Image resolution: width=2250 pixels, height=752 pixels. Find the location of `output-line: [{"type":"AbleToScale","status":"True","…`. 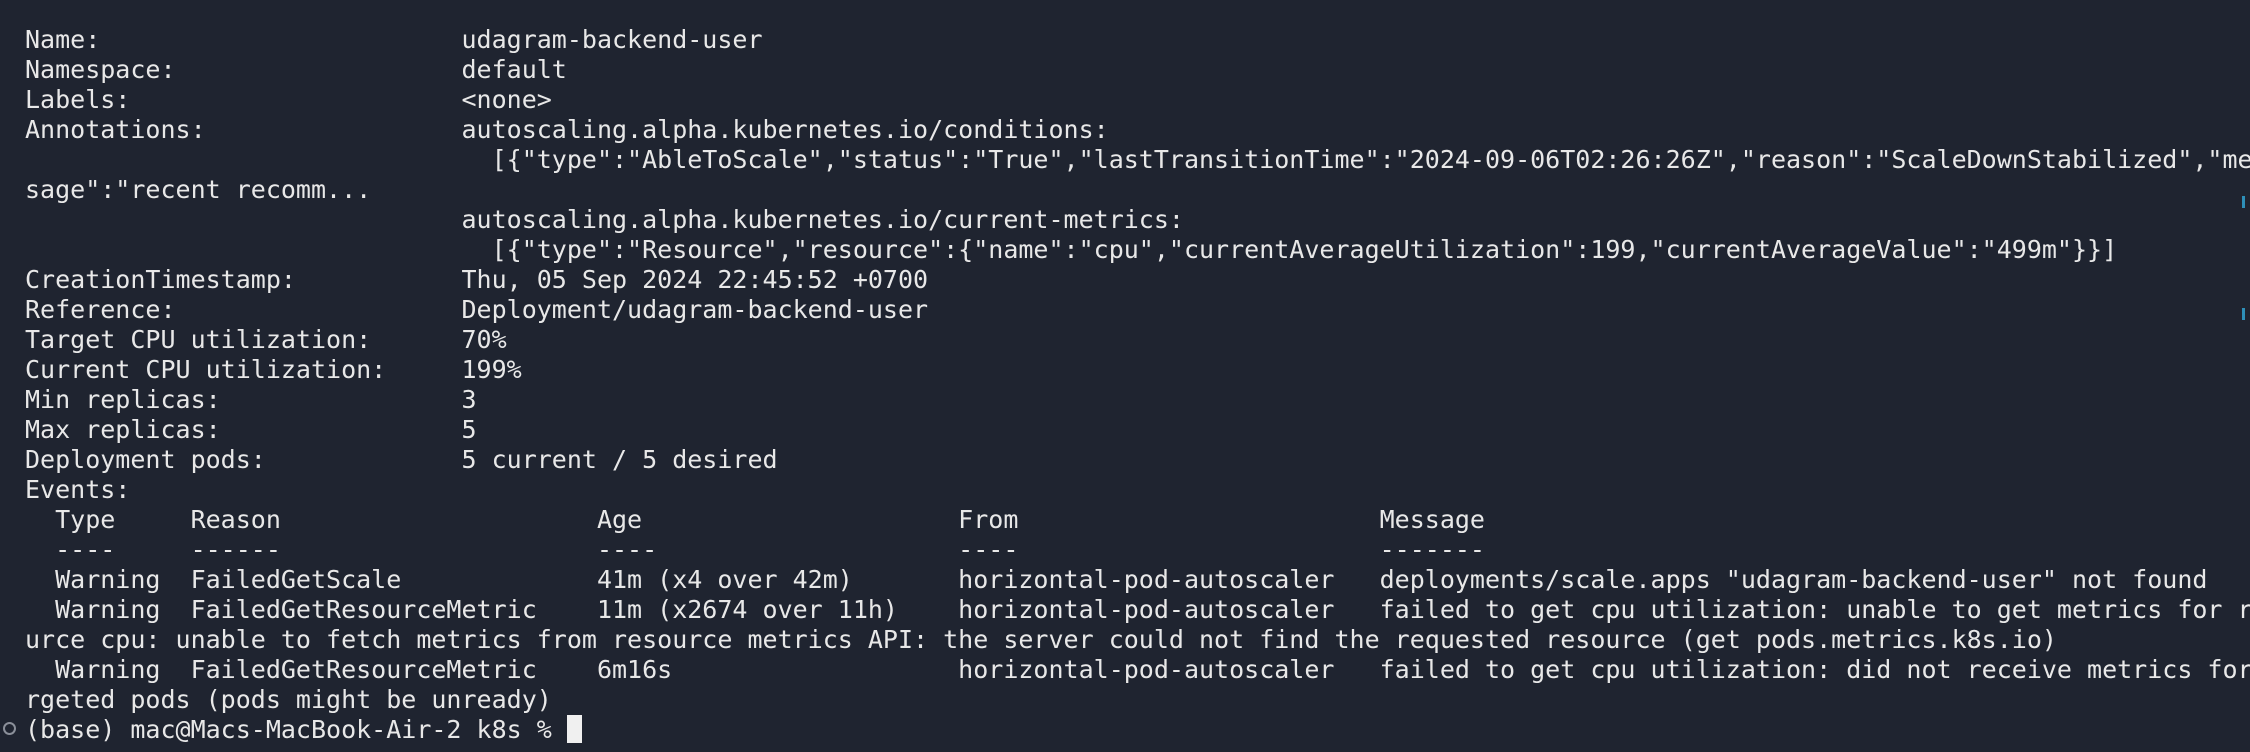

output-line: [{"type":"AbleToScale","status":"True","… is located at coordinates (1137, 159).